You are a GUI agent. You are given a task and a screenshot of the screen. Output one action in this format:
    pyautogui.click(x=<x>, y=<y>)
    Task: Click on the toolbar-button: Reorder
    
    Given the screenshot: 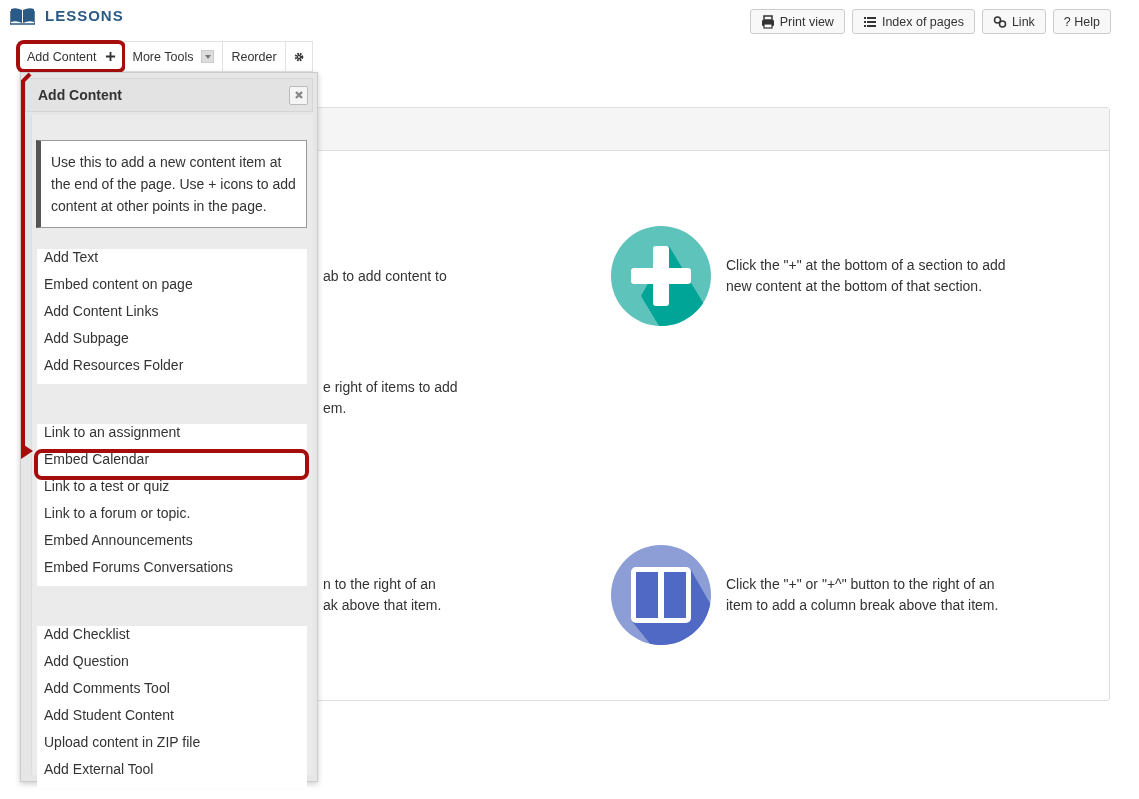 What is the action you would take?
    pyautogui.click(x=254, y=56)
    